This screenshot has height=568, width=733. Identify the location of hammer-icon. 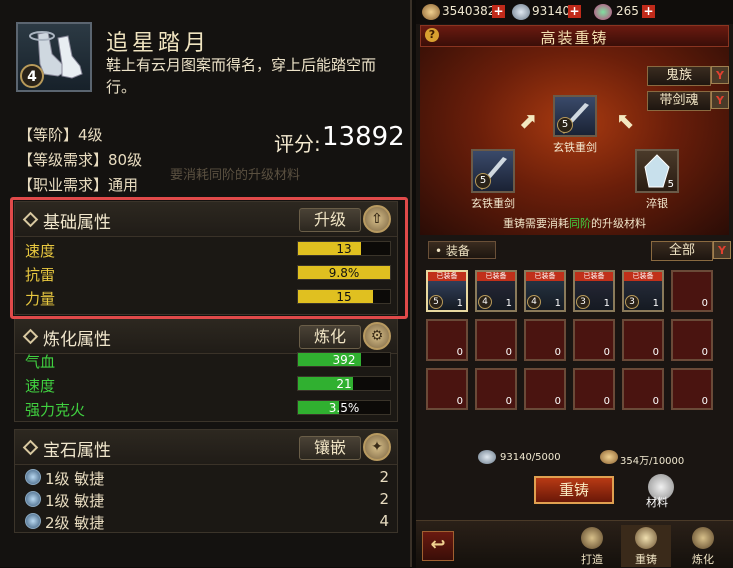
(592, 538).